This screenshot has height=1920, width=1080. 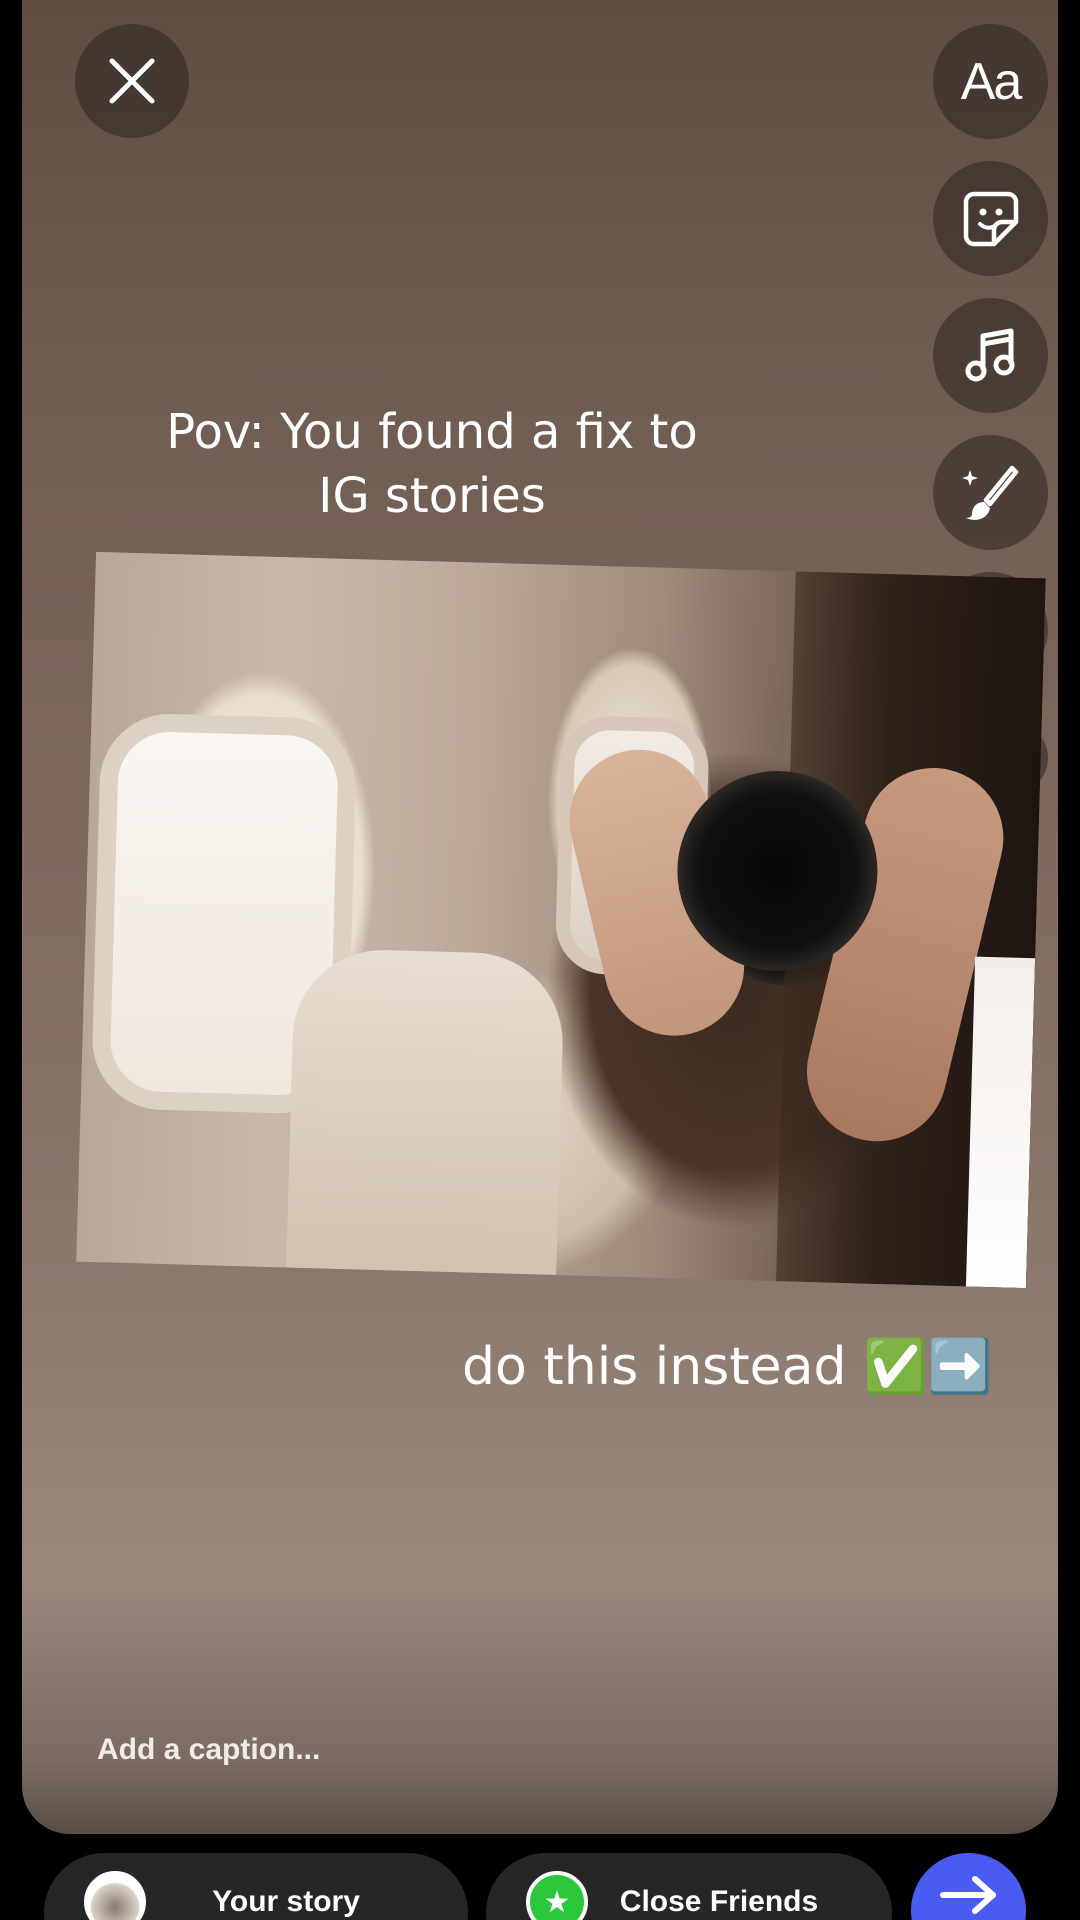 I want to click on draw-icon, so click(x=989, y=492).